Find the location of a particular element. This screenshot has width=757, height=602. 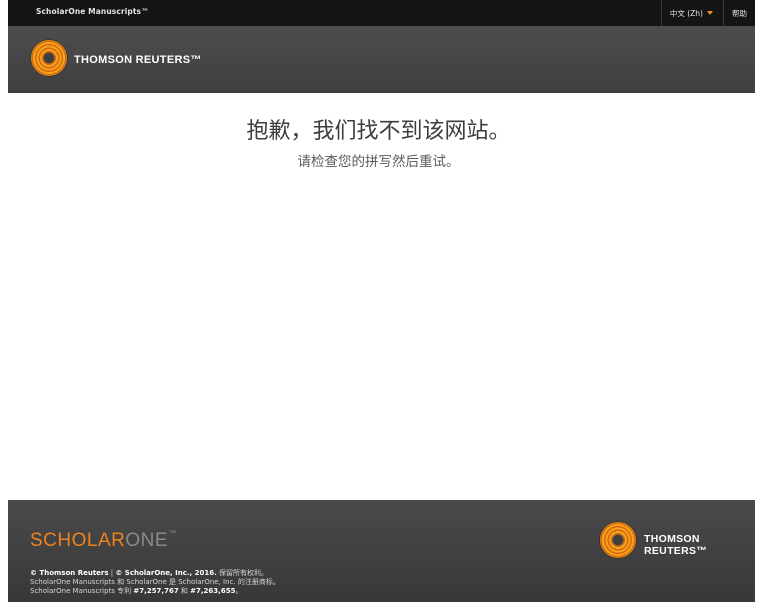

logo-trademark: ™ is located at coordinates (173, 533).